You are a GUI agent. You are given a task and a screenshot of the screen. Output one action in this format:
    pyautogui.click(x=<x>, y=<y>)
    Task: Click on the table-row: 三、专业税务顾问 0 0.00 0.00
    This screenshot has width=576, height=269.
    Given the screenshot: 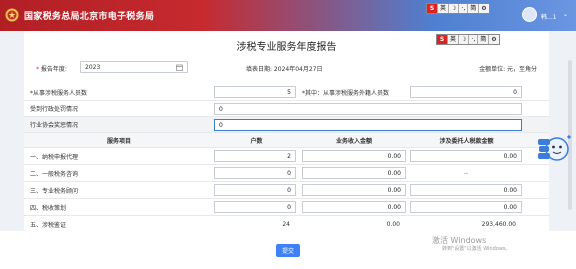 What is the action you would take?
    pyautogui.click(x=286, y=190)
    